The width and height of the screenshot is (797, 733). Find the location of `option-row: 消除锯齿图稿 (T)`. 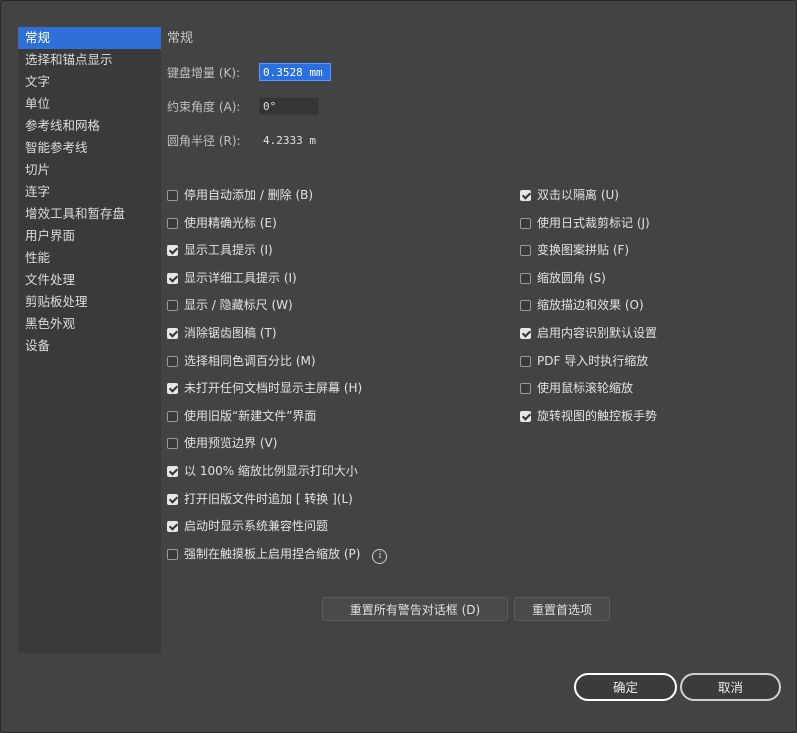

option-row: 消除锯齿图稿 (T) is located at coordinates (222, 333).